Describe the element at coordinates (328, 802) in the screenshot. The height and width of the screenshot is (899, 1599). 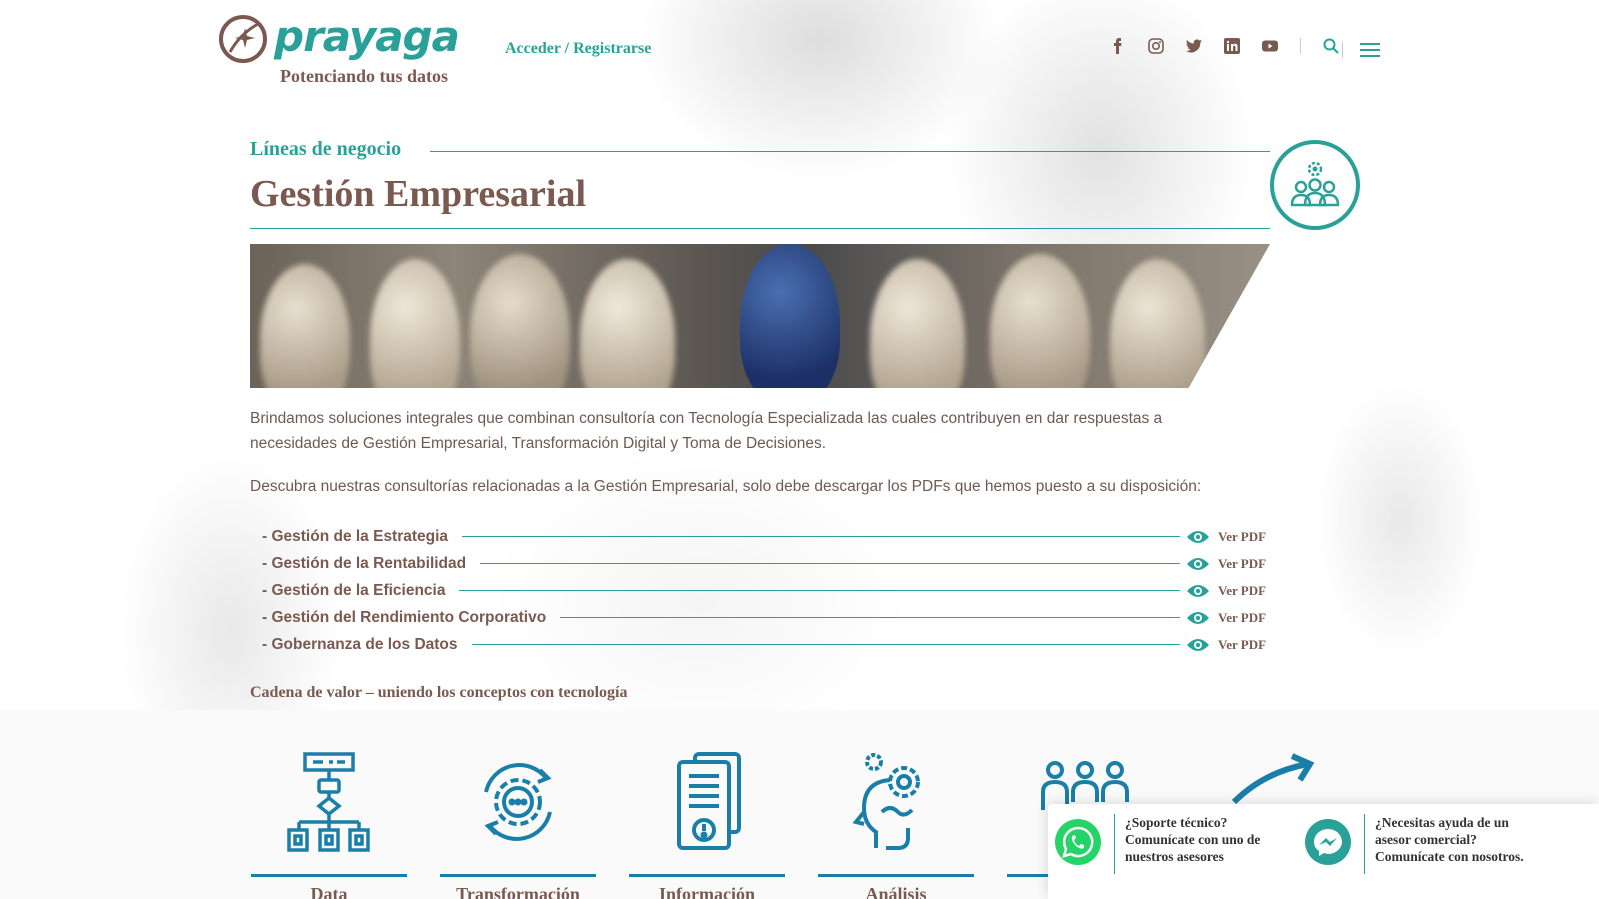
I see `data-flow-icon` at that location.